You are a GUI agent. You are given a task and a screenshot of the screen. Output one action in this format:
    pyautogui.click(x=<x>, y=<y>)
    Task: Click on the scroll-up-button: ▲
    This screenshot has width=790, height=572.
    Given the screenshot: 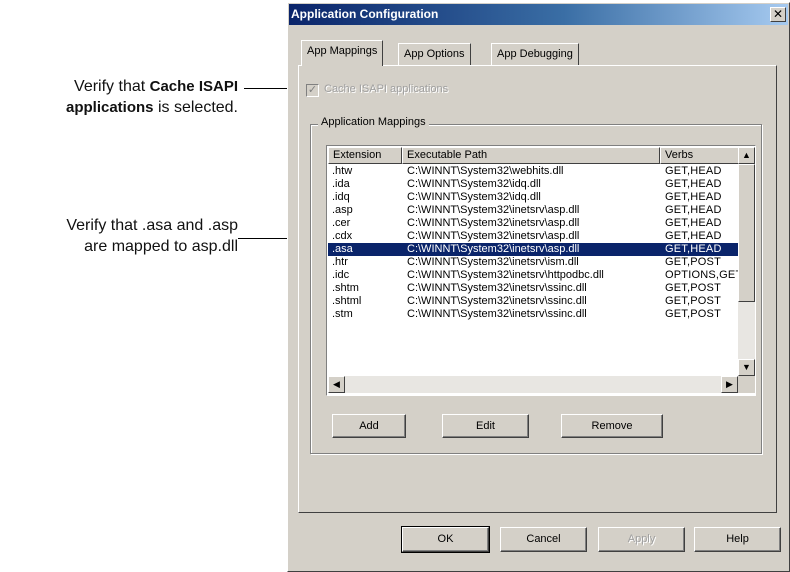 What is the action you would take?
    pyautogui.click(x=746, y=155)
    